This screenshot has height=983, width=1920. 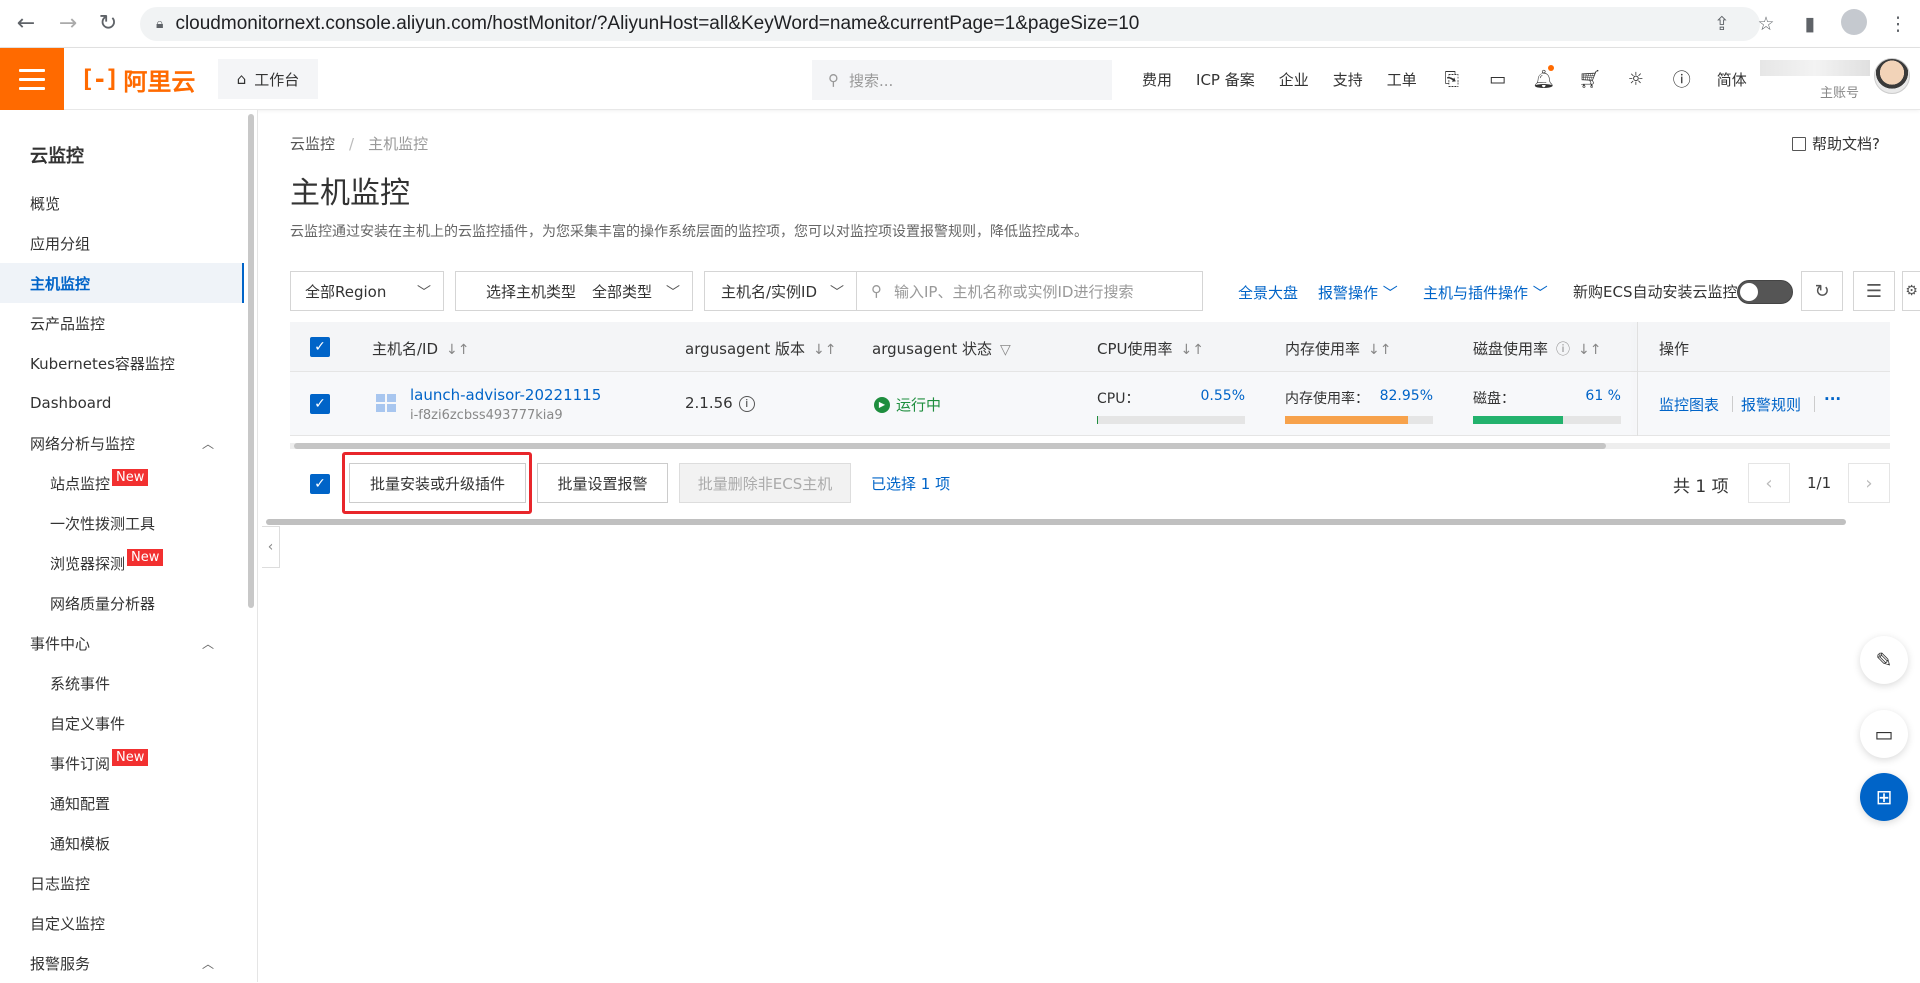 What do you see at coordinates (746, 403) in the screenshot?
I see `info-icon: i` at bounding box center [746, 403].